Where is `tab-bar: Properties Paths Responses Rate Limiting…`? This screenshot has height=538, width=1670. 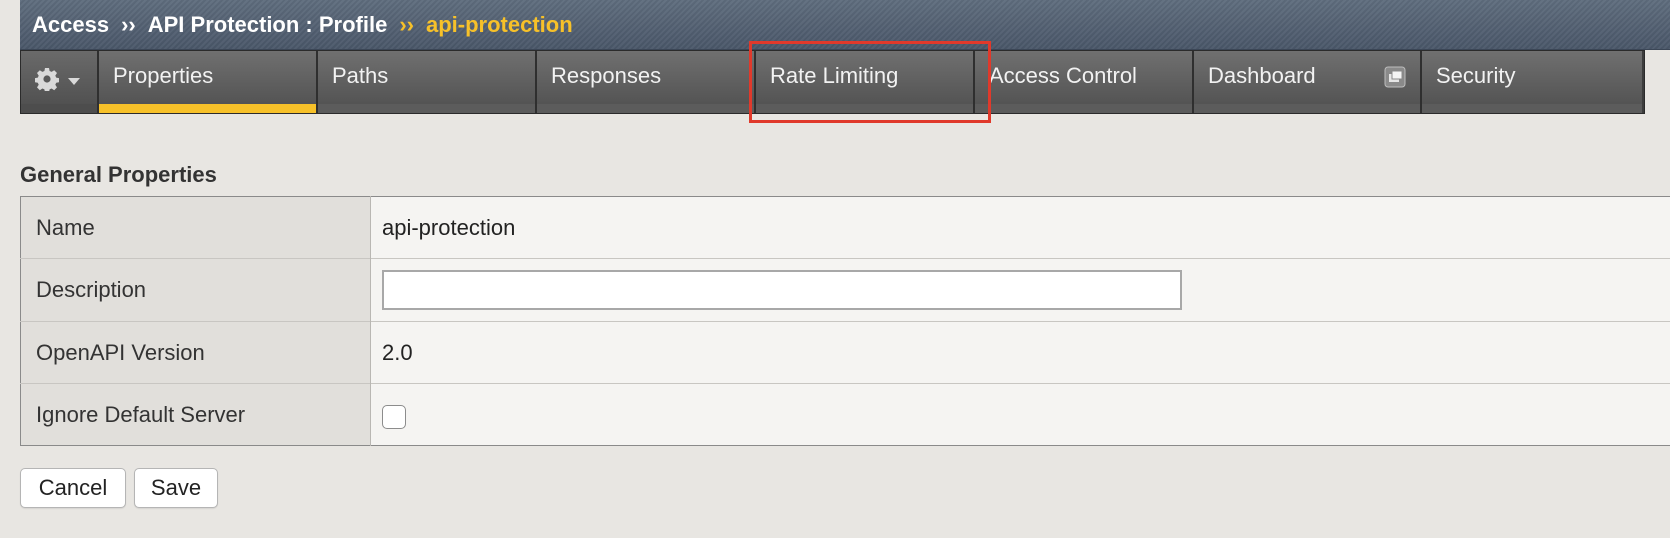 tab-bar: Properties Paths Responses Rate Limiting… is located at coordinates (832, 82).